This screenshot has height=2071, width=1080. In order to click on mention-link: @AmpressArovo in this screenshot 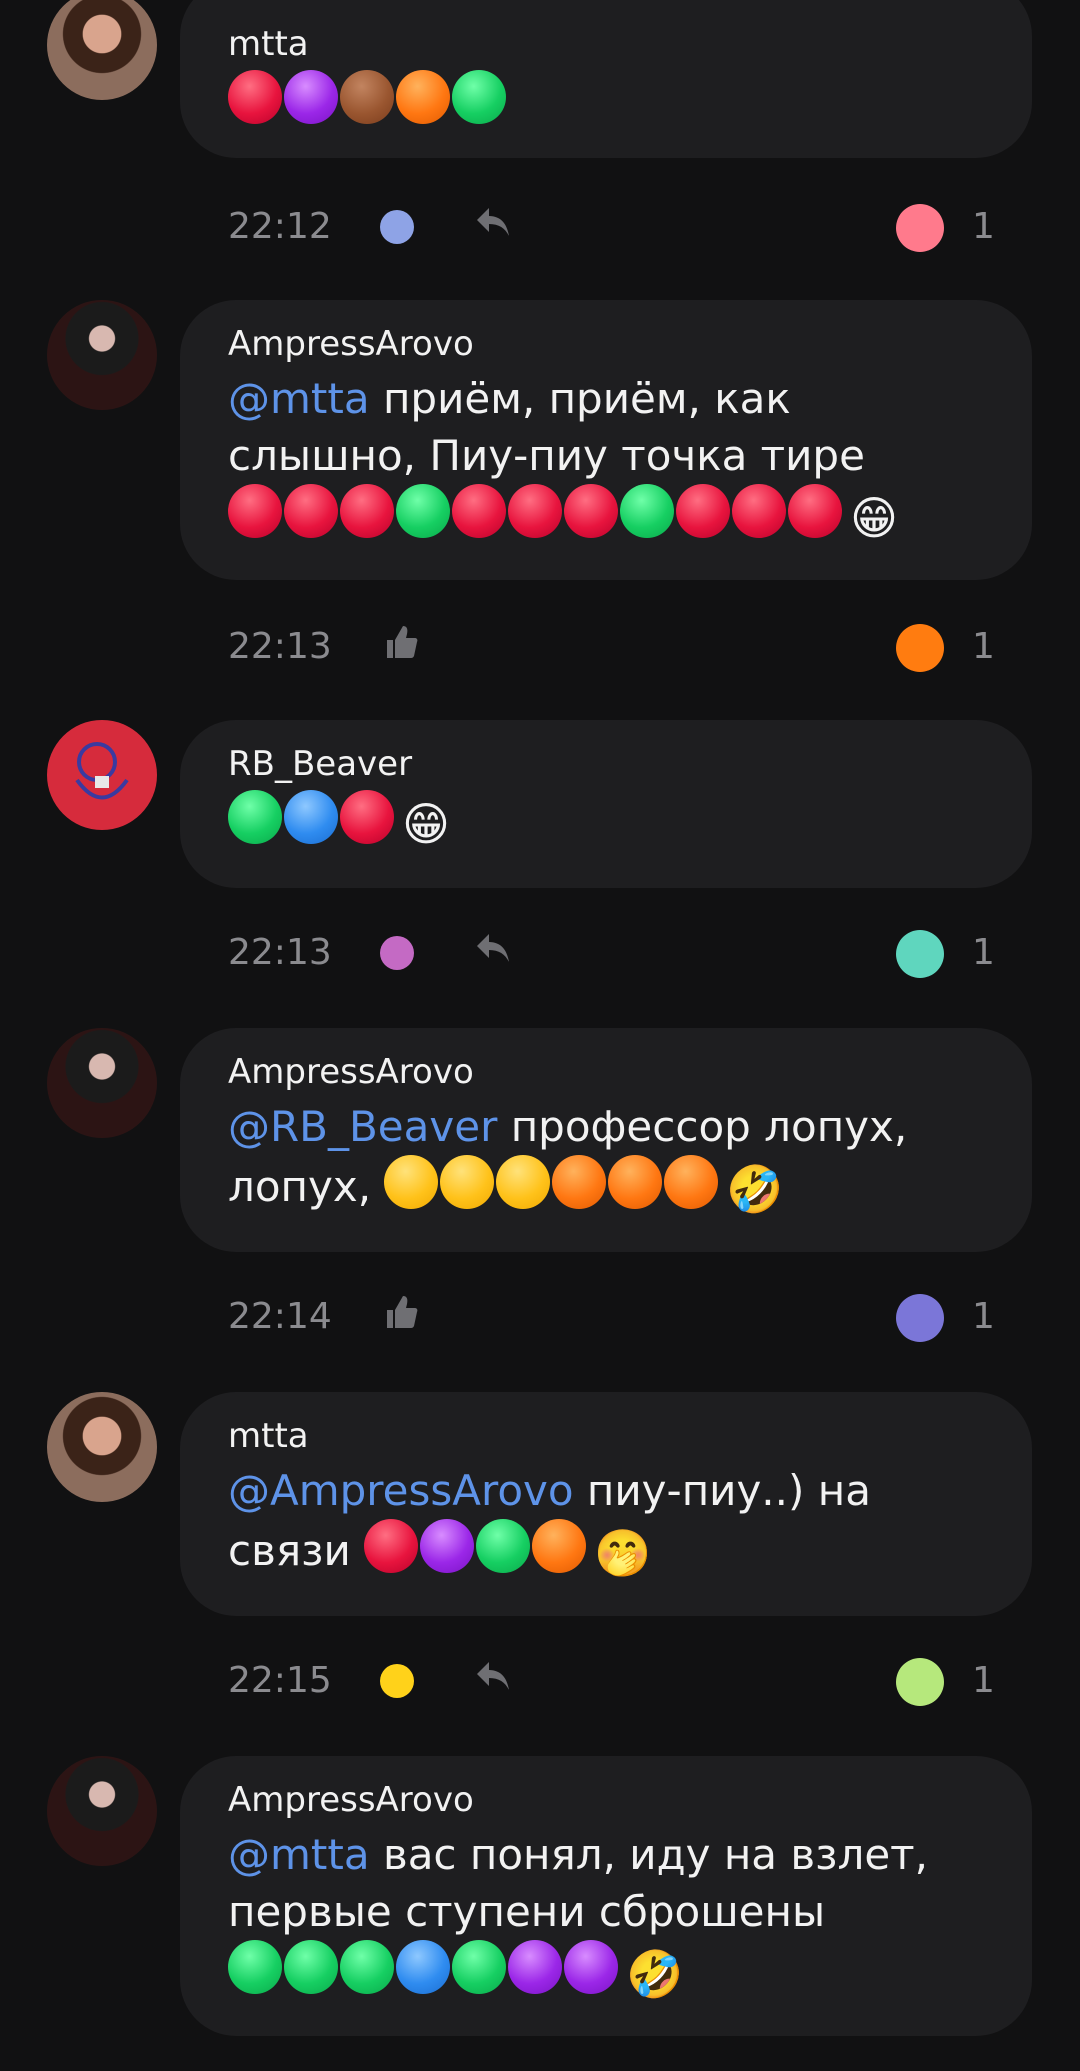, I will do `click(401, 1490)`.